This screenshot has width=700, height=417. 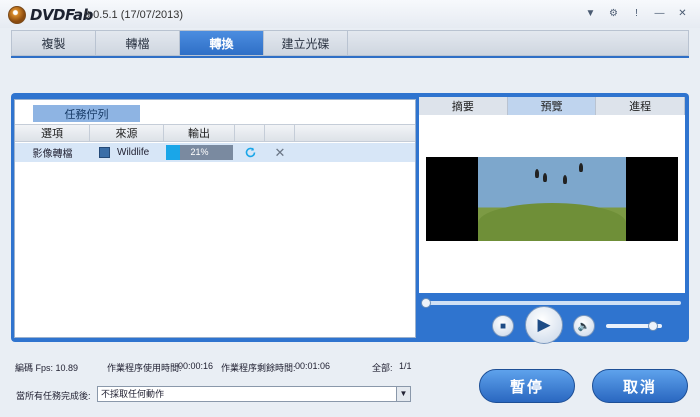 I want to click on player-controls: ■ ▶ 🔈, so click(x=552, y=325).